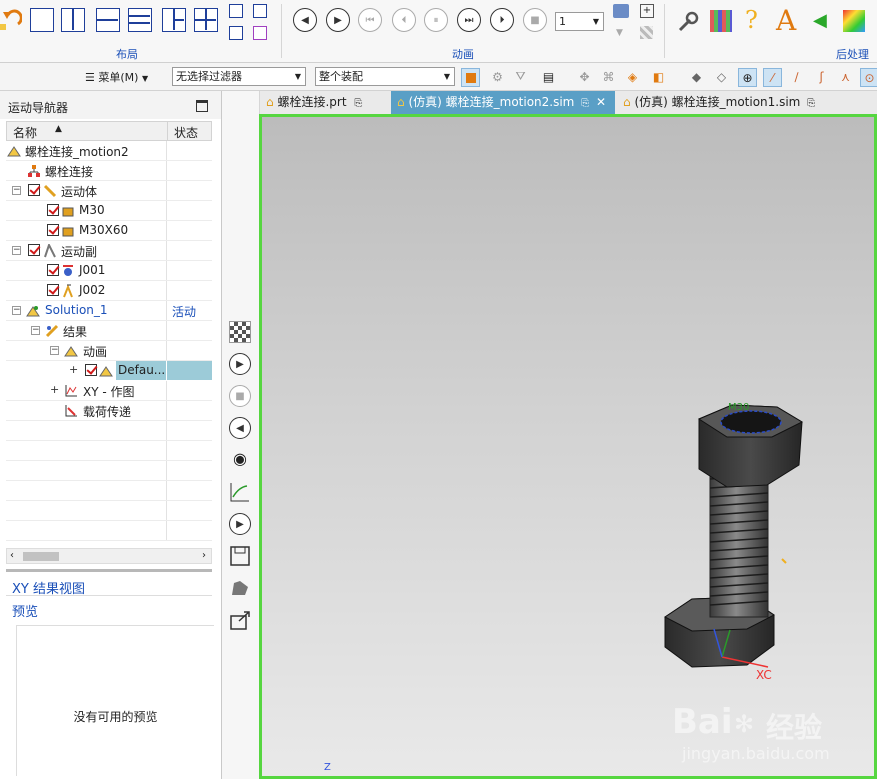 This screenshot has height=779, width=877. I want to click on scroll-right-icon: ›, so click(204, 555).